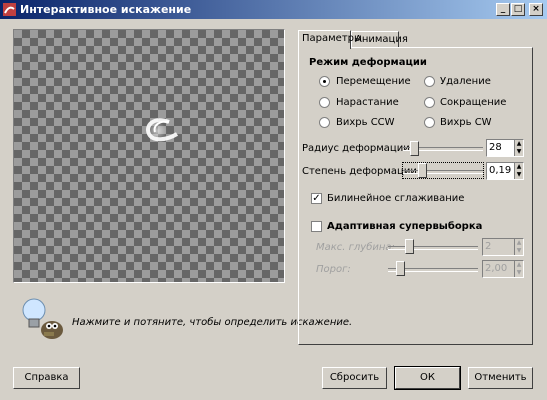 Image resolution: width=547 pixels, height=400 pixels. What do you see at coordinates (433, 248) in the screenshot?
I see `depth-slider-track` at bounding box center [433, 248].